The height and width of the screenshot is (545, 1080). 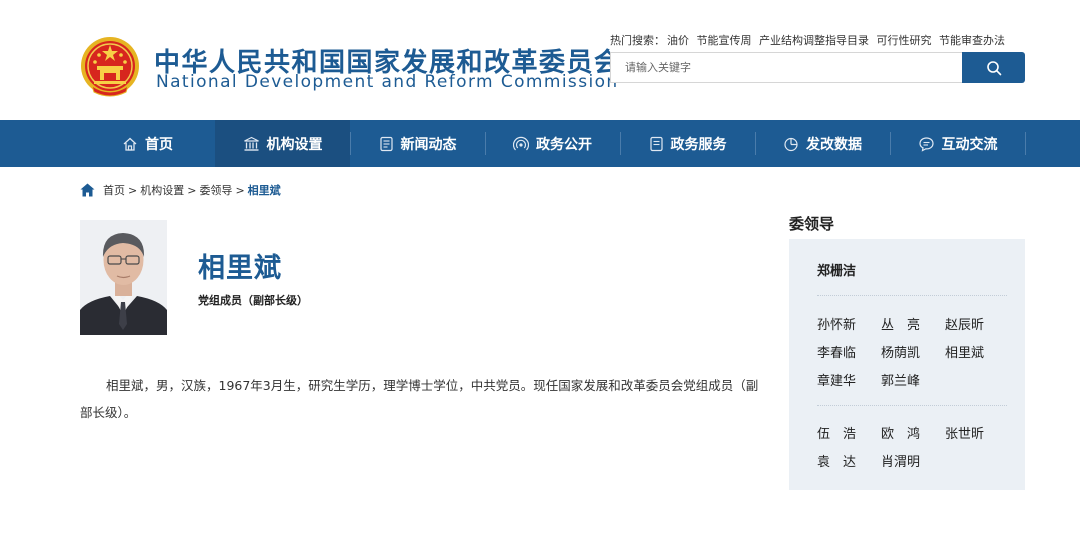 I want to click on nav-item-news: 新闻动态, so click(x=417, y=143).